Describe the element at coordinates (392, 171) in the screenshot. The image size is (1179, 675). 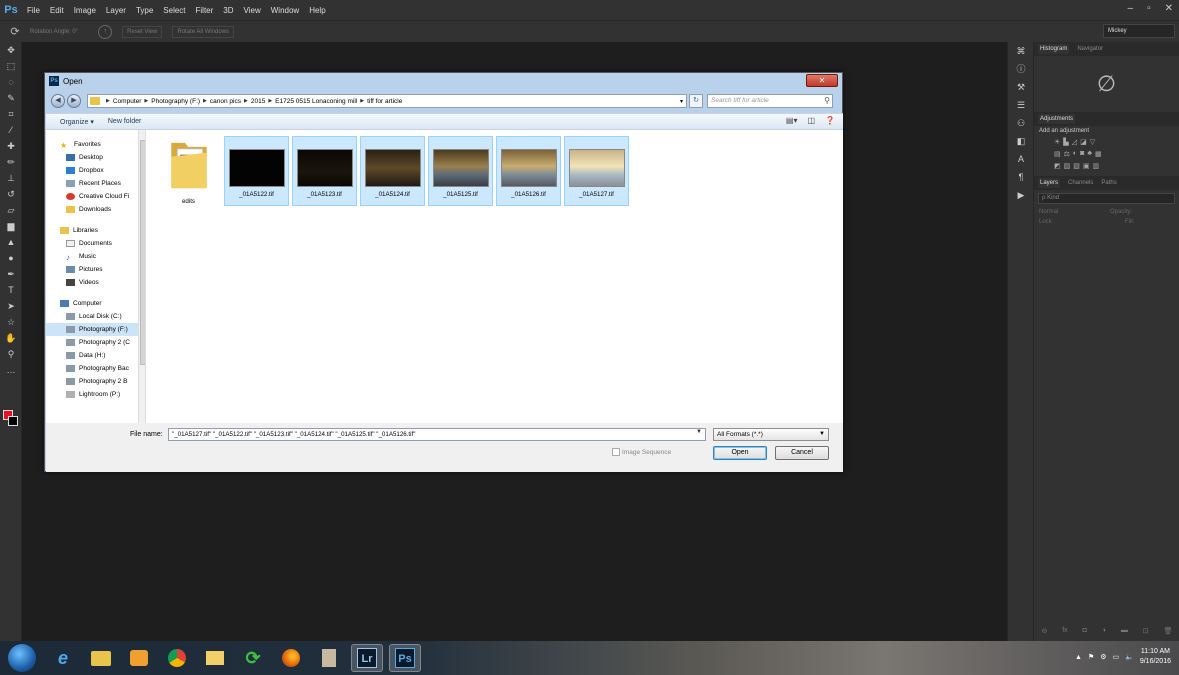
I see `file-item: _01A5124.tif` at that location.